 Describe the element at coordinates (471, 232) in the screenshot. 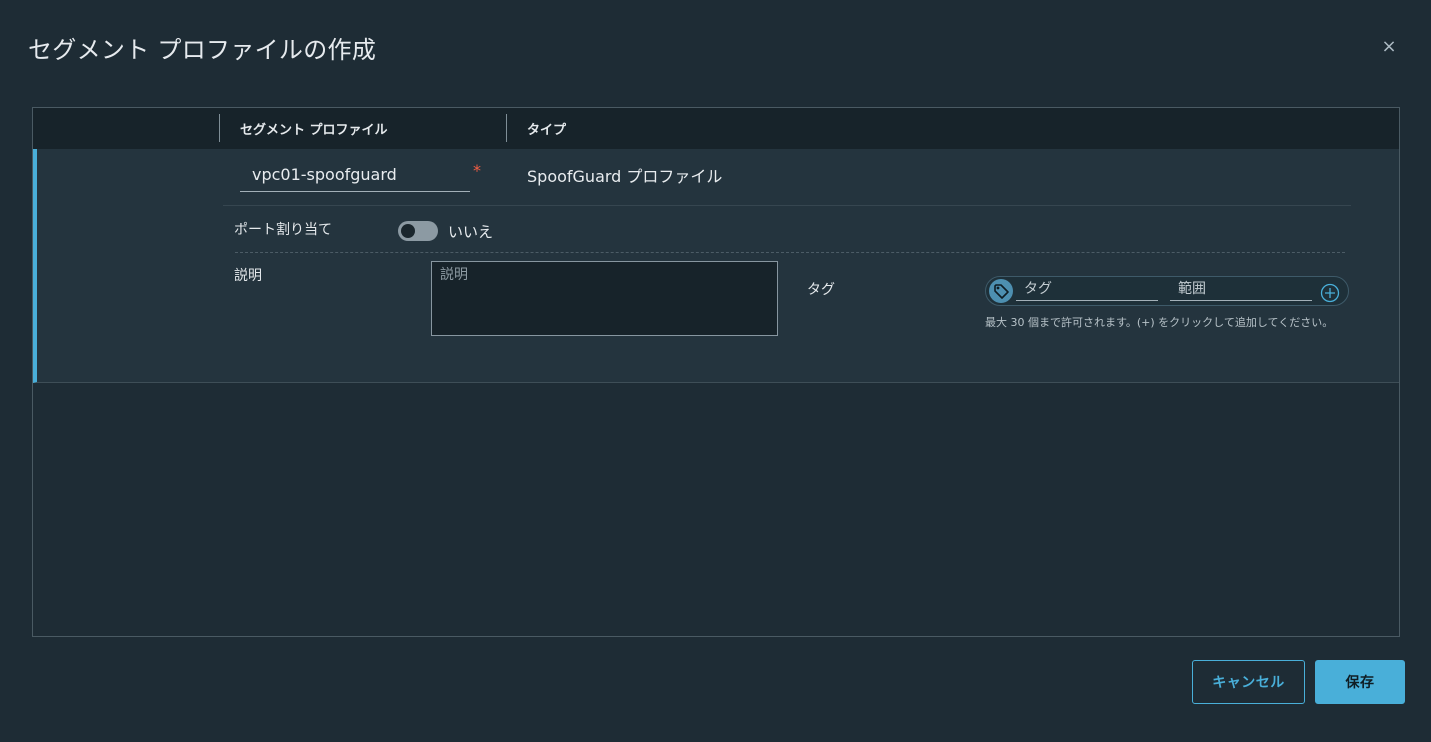

I see `port-binding-toggle-state: いいえ` at that location.